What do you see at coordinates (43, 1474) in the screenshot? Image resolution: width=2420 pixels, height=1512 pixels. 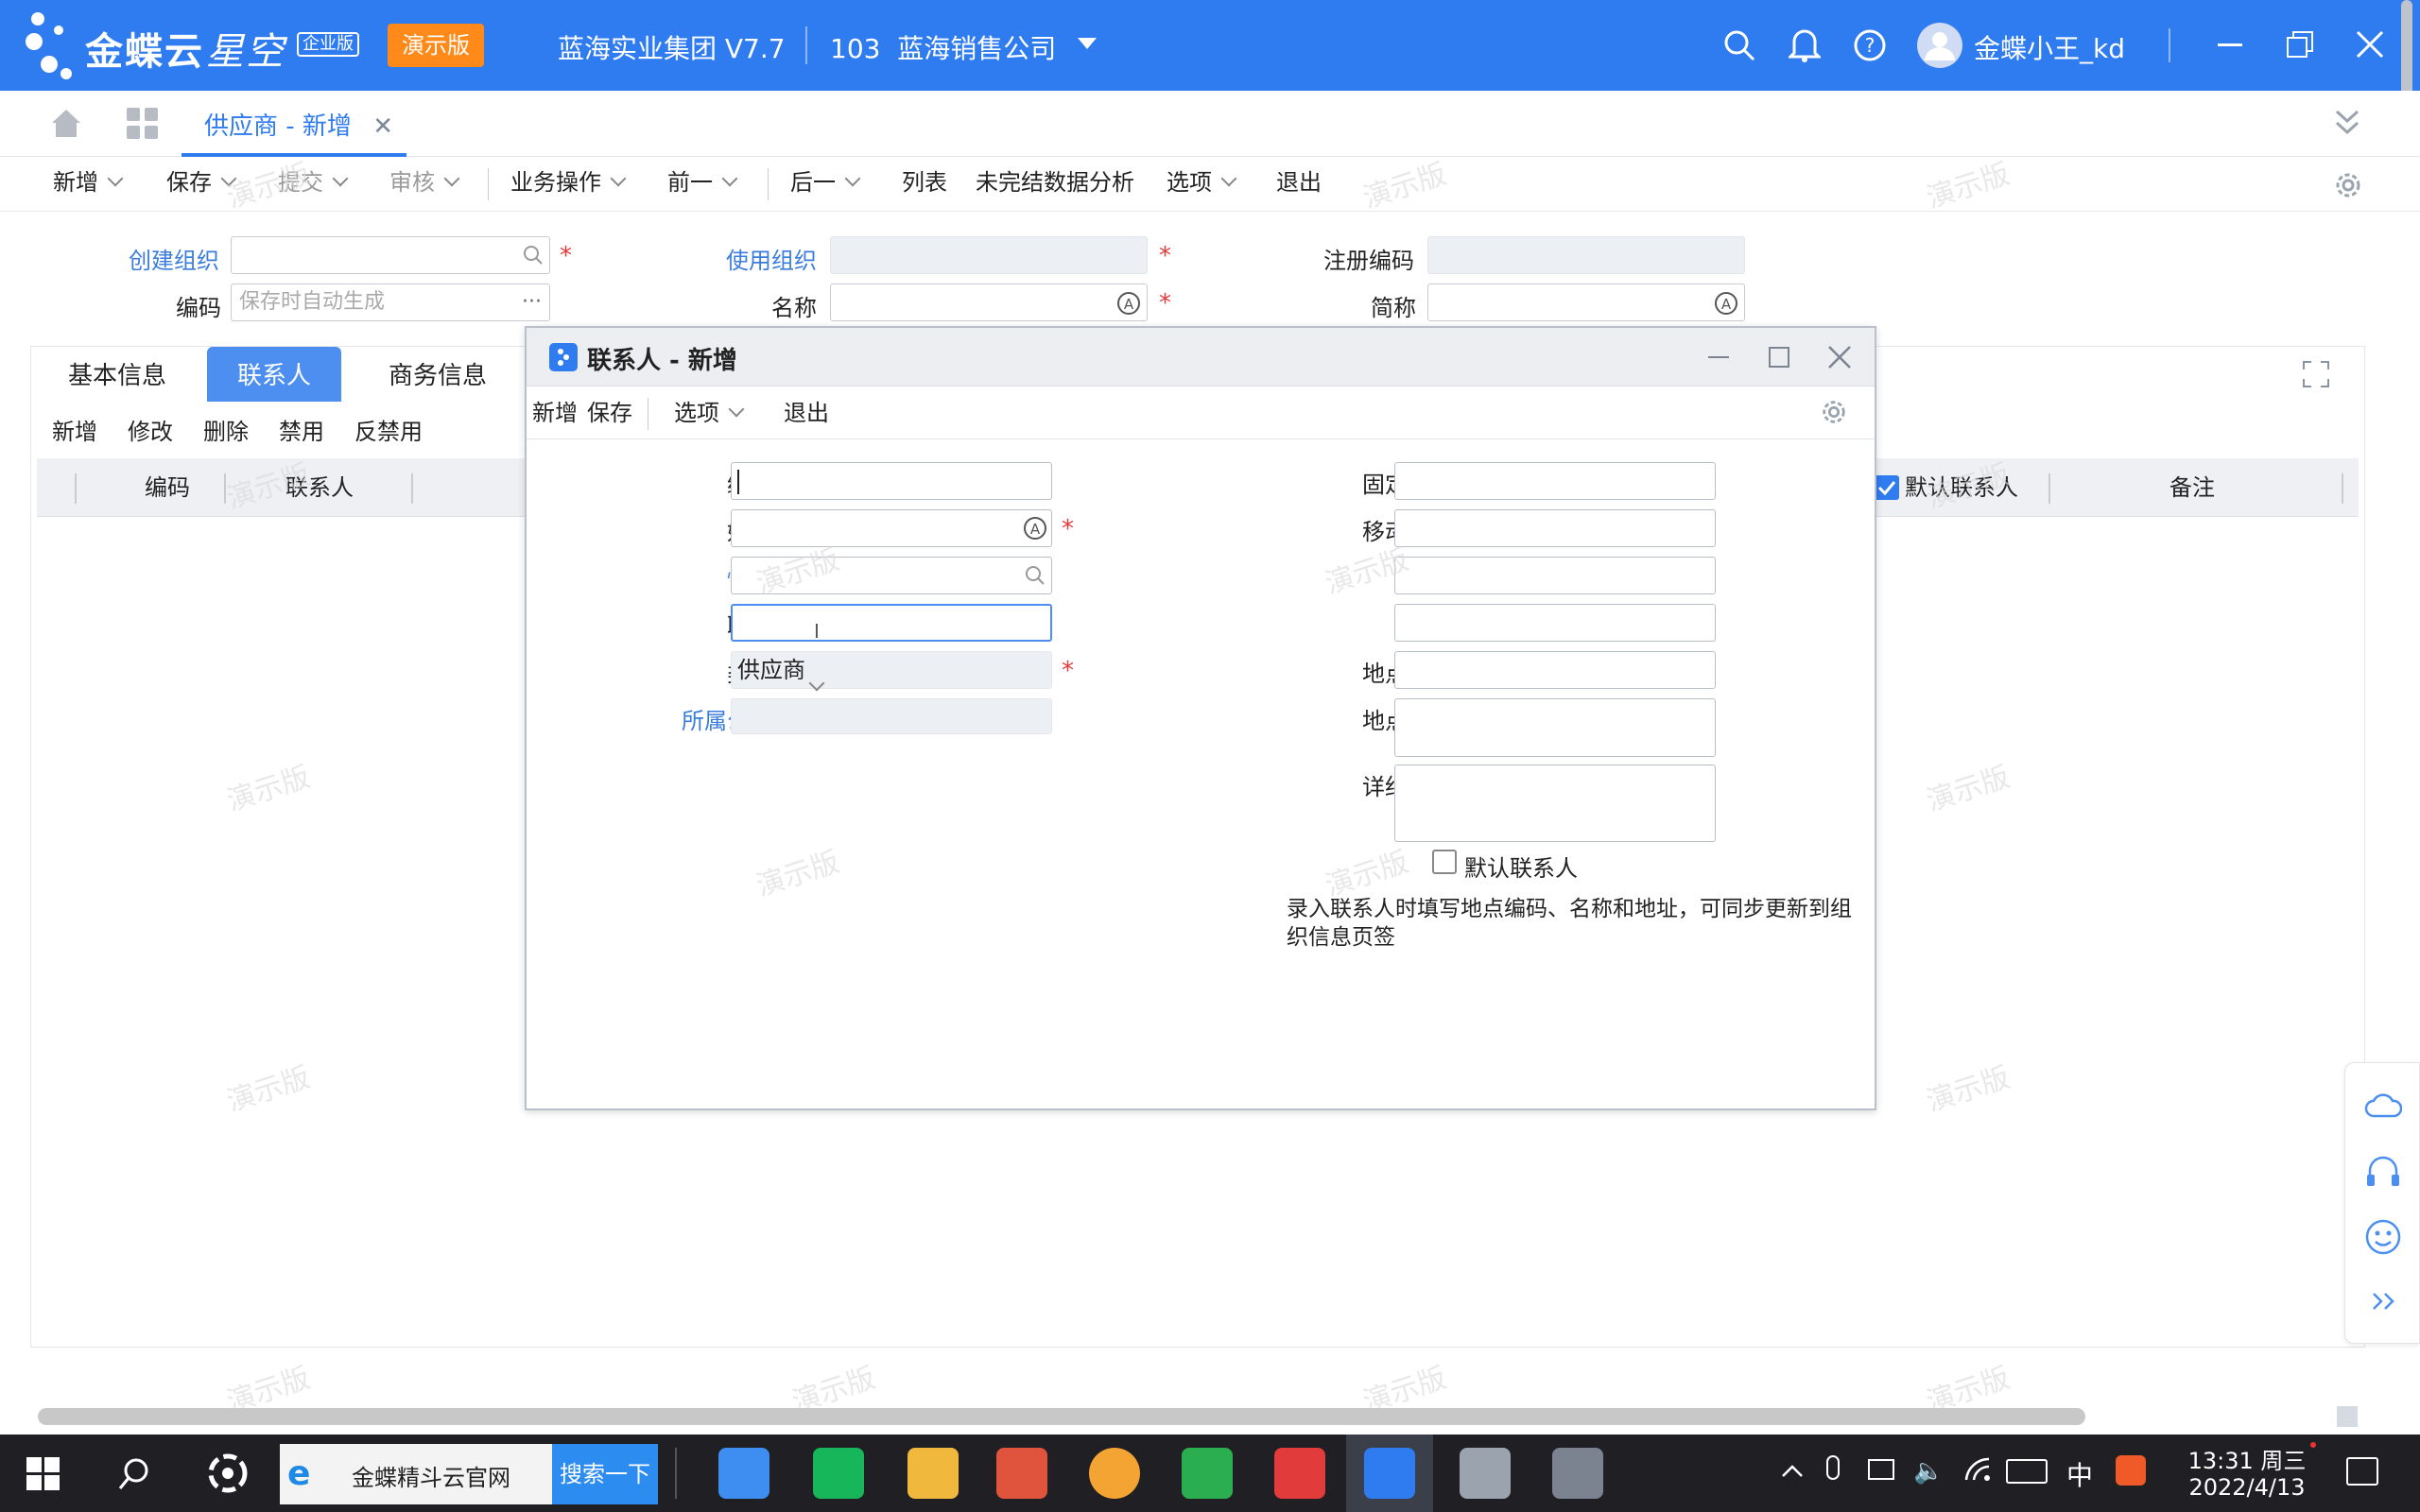 I see `windows-start-icon` at bounding box center [43, 1474].